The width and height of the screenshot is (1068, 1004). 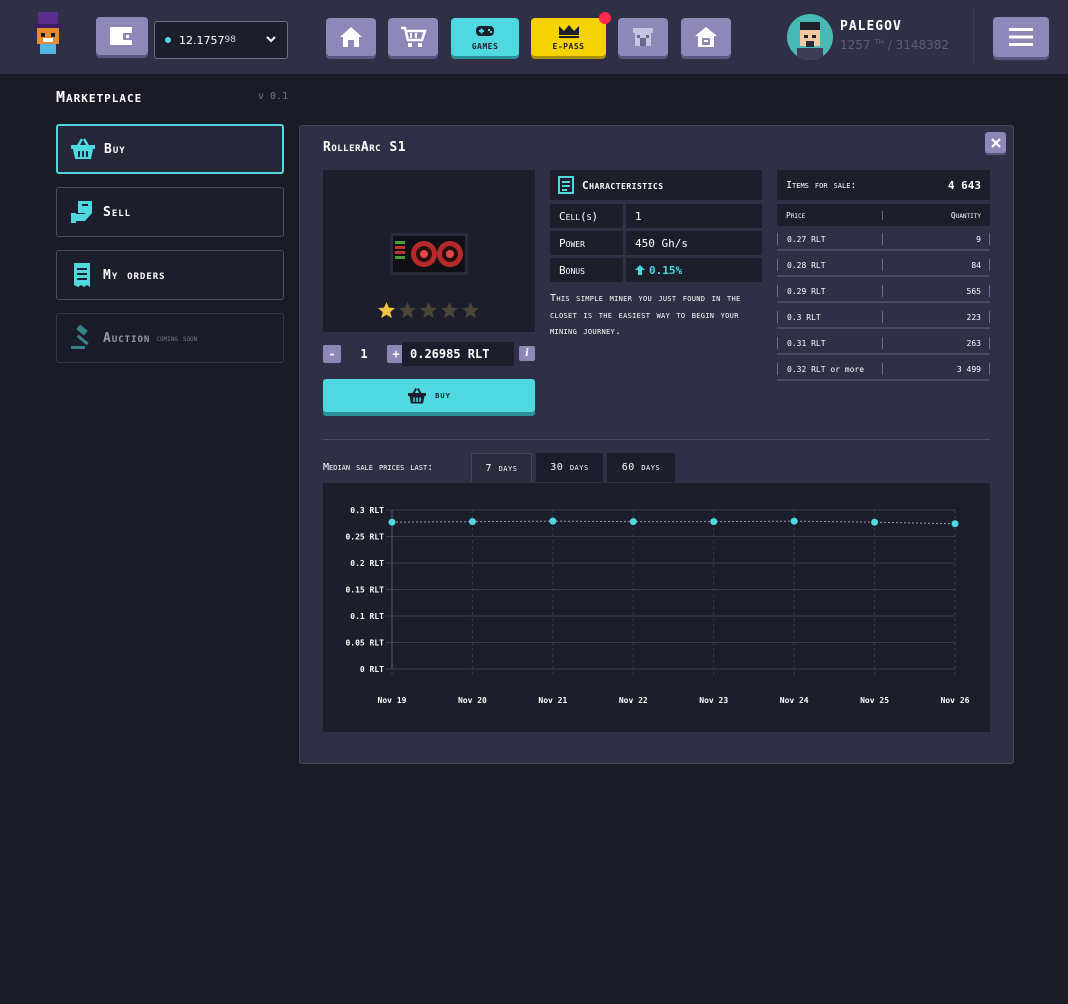 I want to click on close-button, so click(x=995, y=142).